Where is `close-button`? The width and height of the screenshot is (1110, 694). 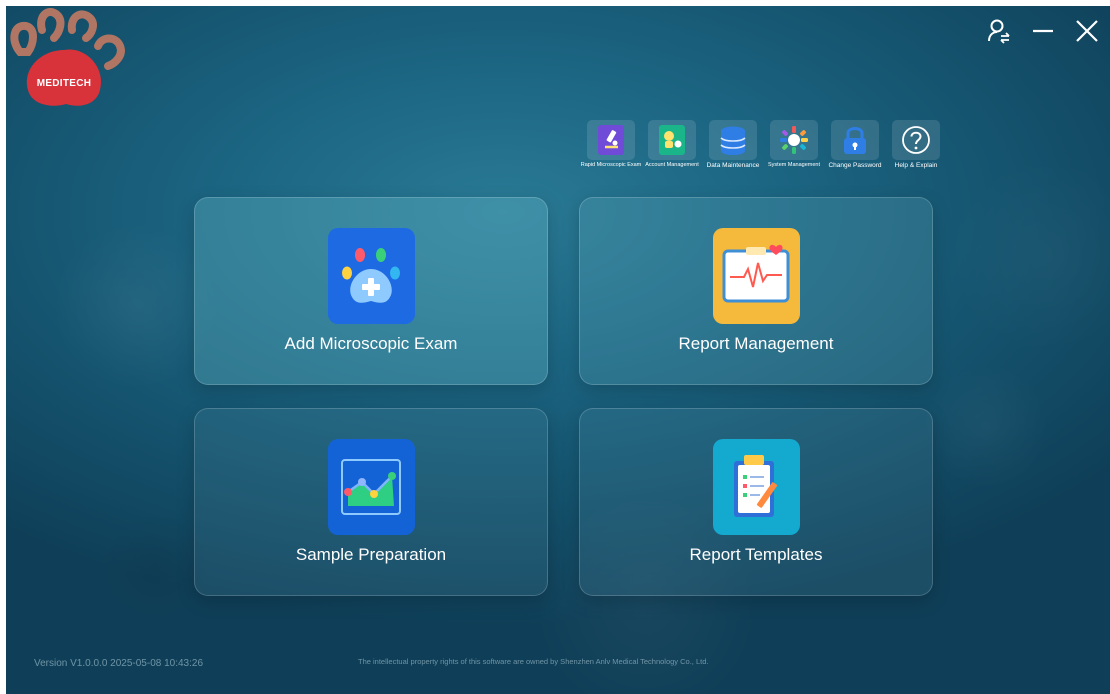
close-button is located at coordinates (1087, 31).